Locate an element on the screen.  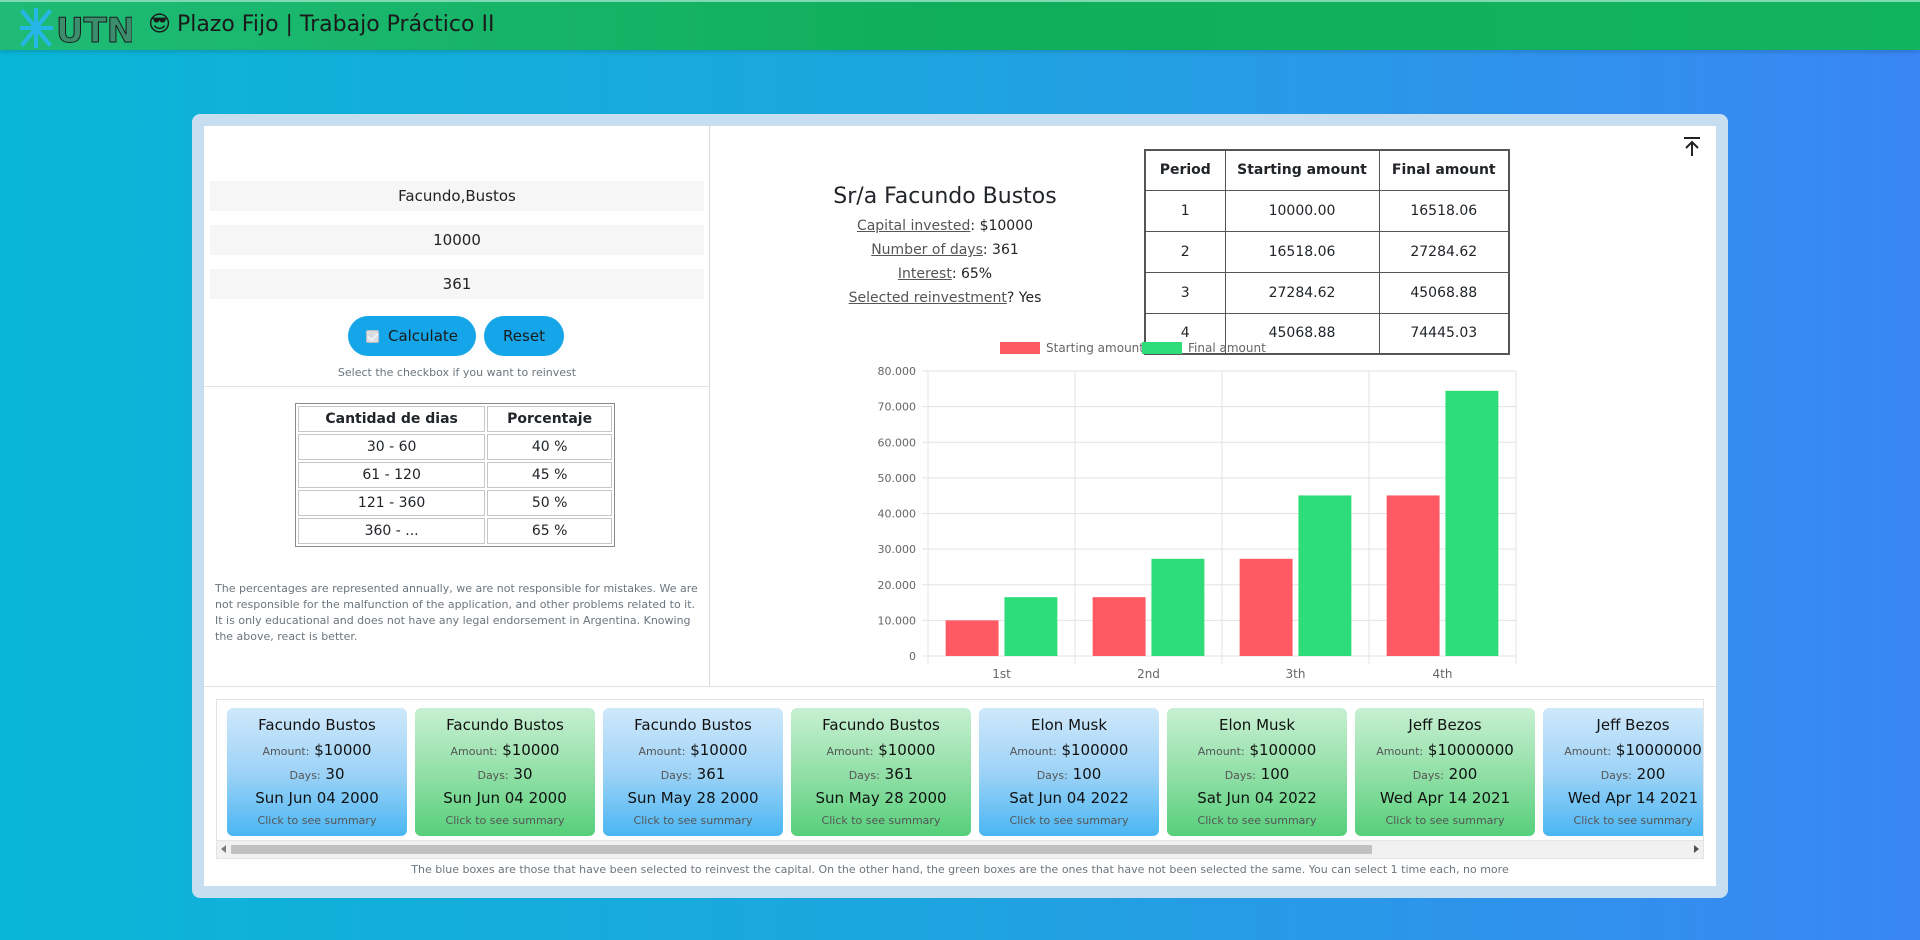
reinvest-checkbox is located at coordinates (372, 336).